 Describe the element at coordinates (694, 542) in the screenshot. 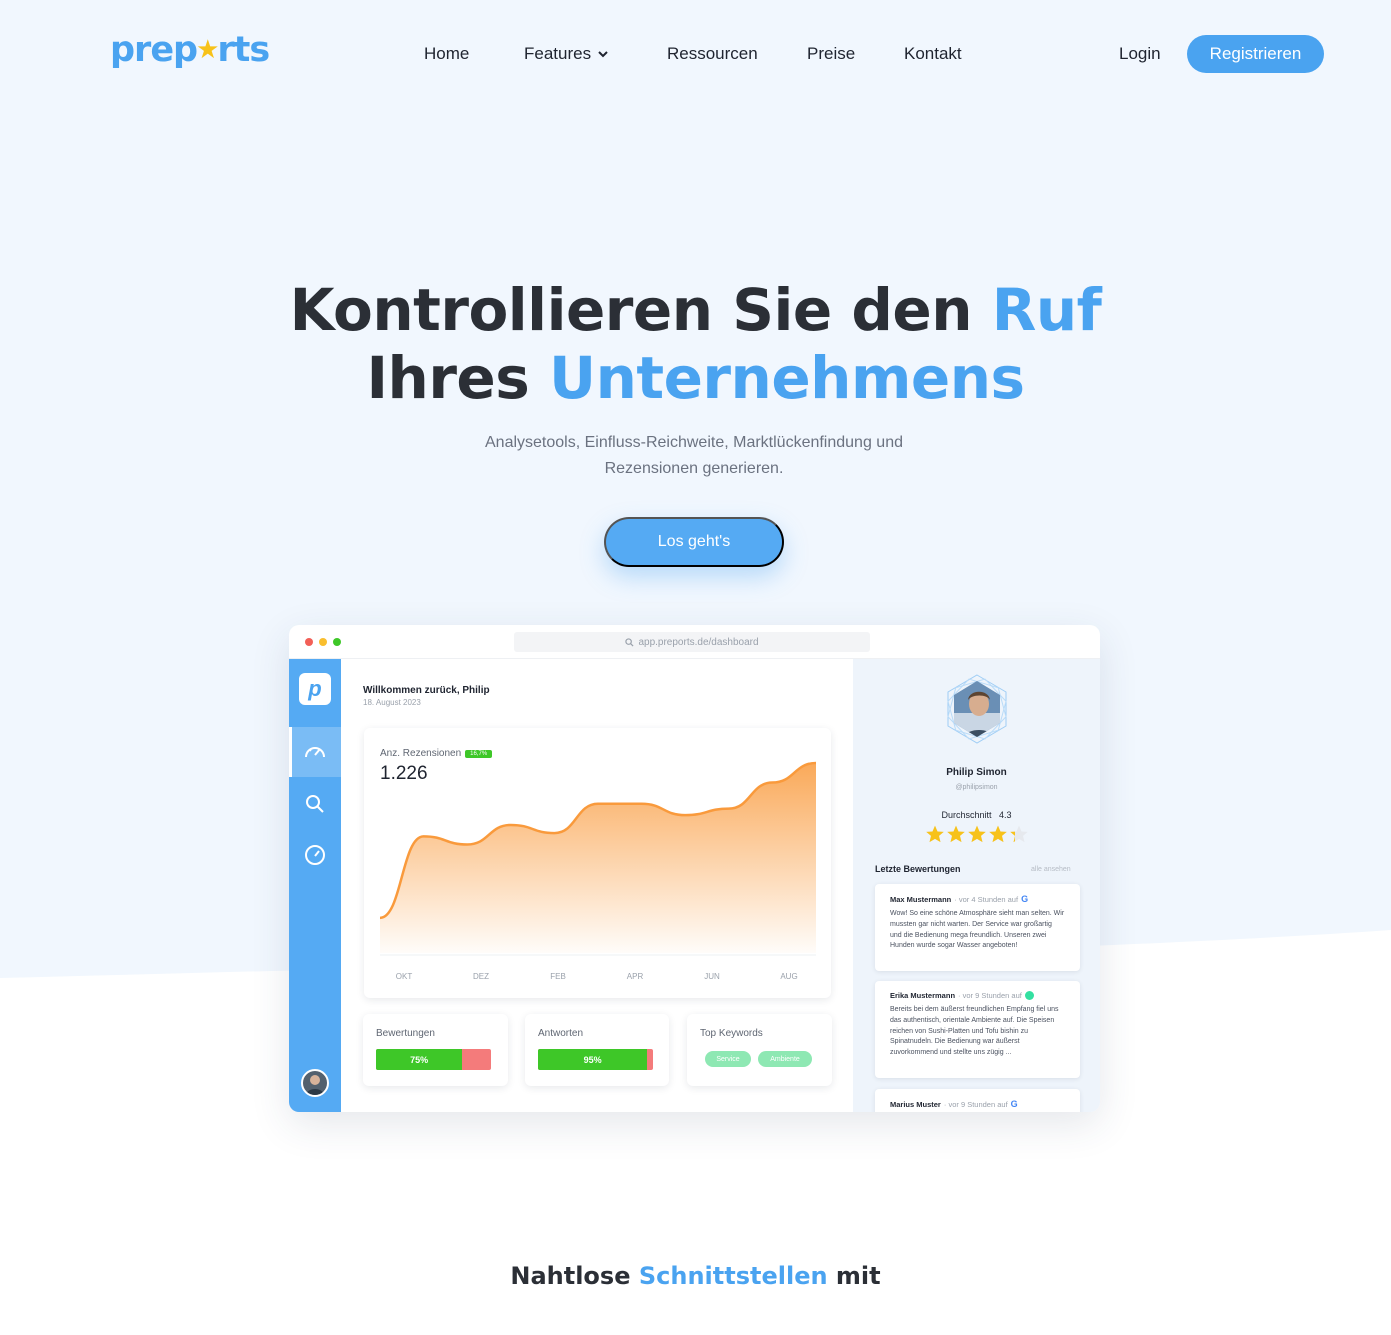

I see `cta-button: Los geht's` at that location.